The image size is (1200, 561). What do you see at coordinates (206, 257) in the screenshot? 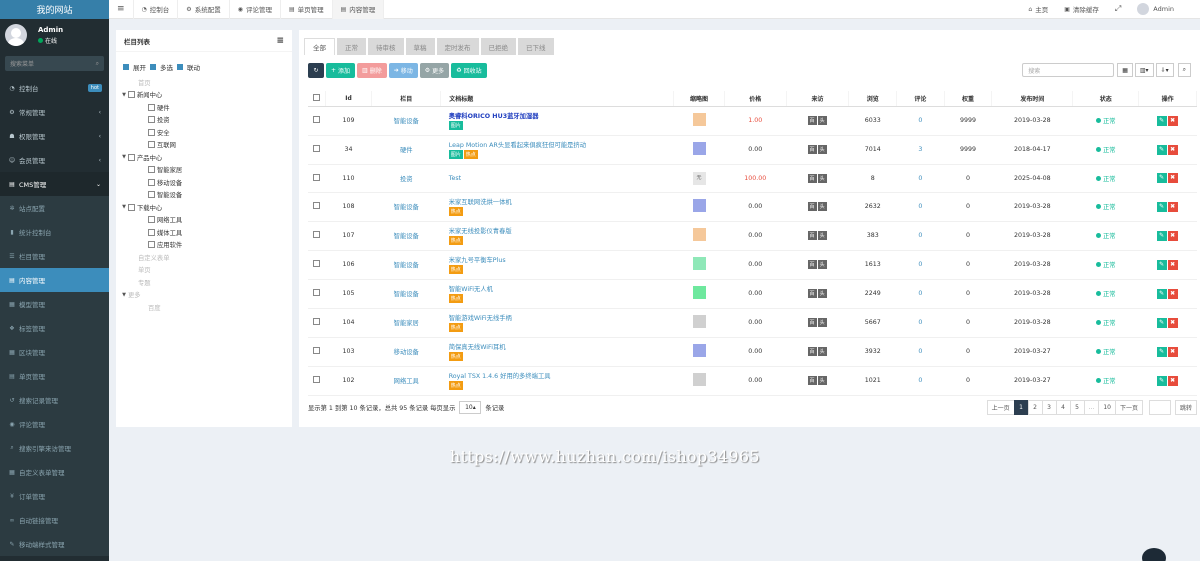
I see `tree-node: 自定义表单` at bounding box center [206, 257].